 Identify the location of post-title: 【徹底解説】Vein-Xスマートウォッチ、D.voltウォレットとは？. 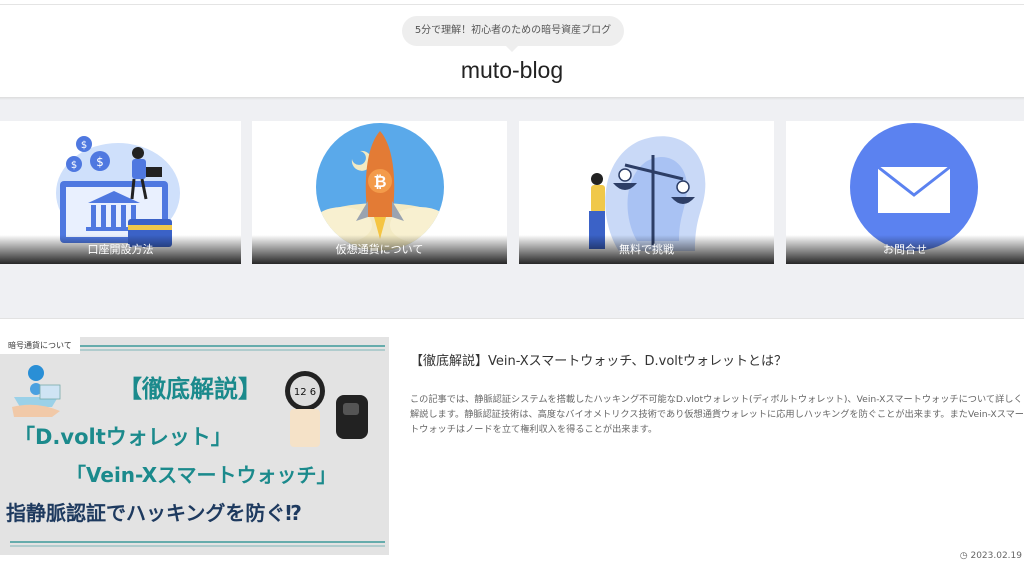
(710, 359).